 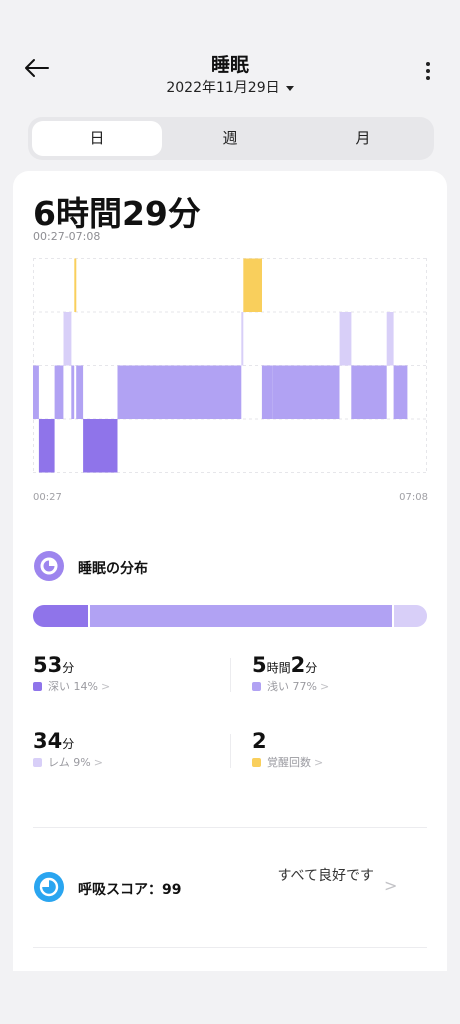 I want to click on total-sleep-duration: 6時間29分, so click(x=117, y=213).